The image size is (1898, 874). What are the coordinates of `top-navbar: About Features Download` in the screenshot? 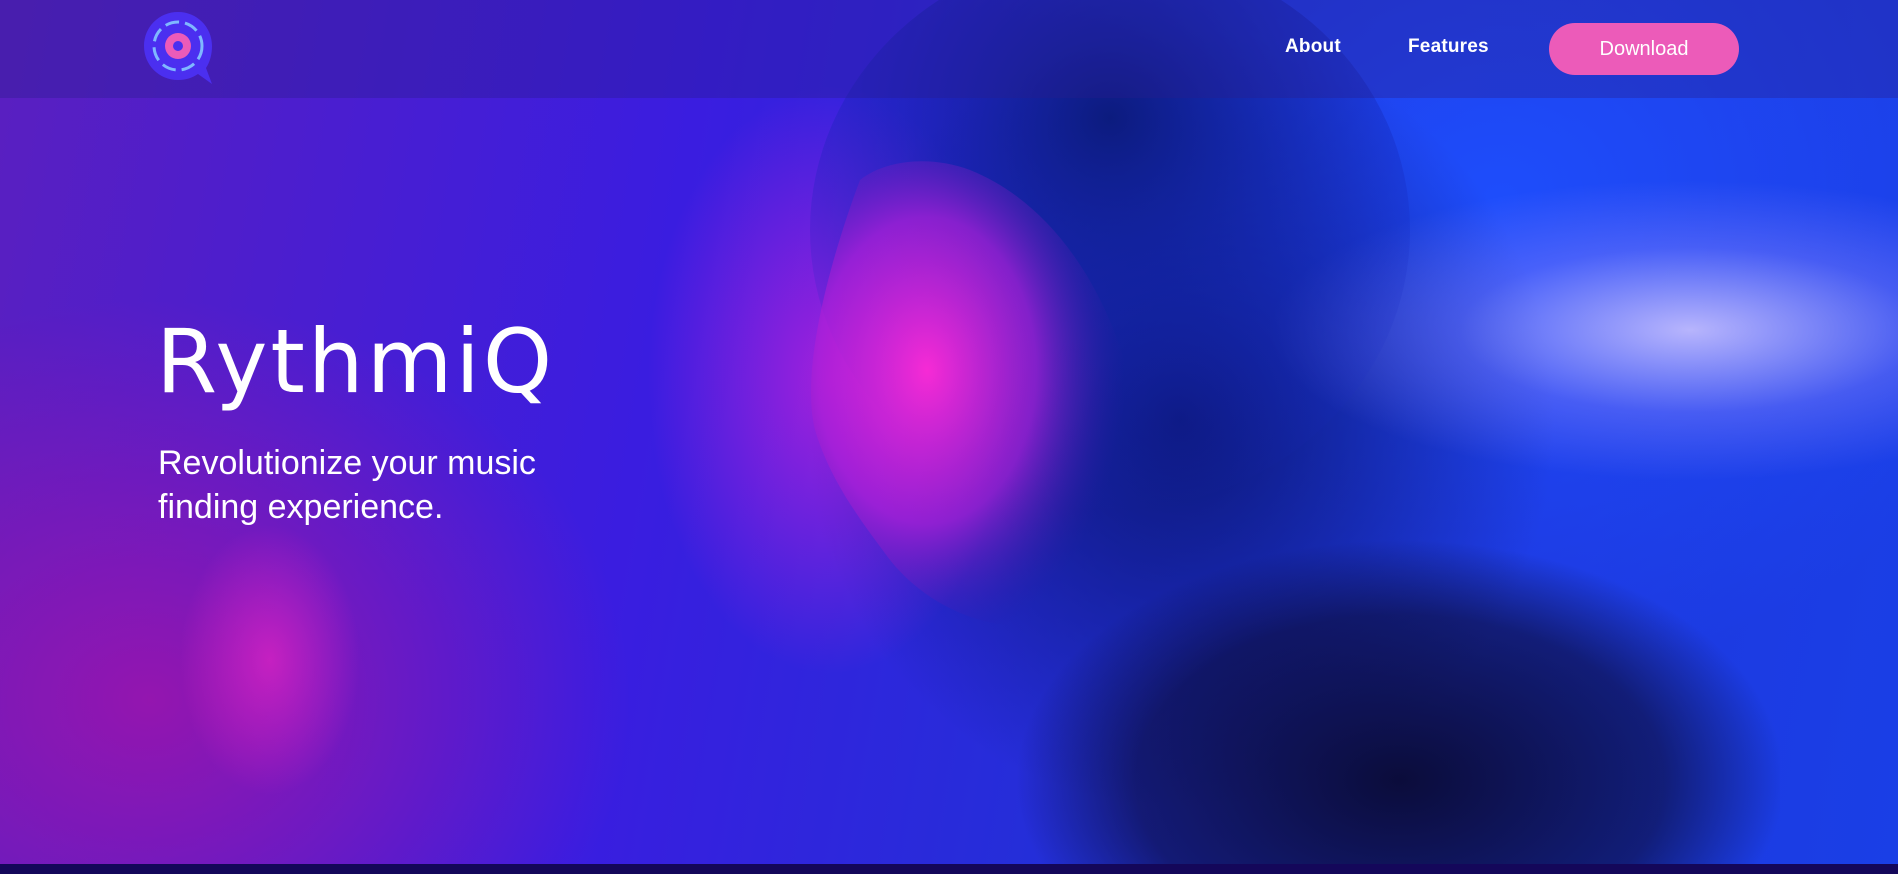 It's located at (949, 49).